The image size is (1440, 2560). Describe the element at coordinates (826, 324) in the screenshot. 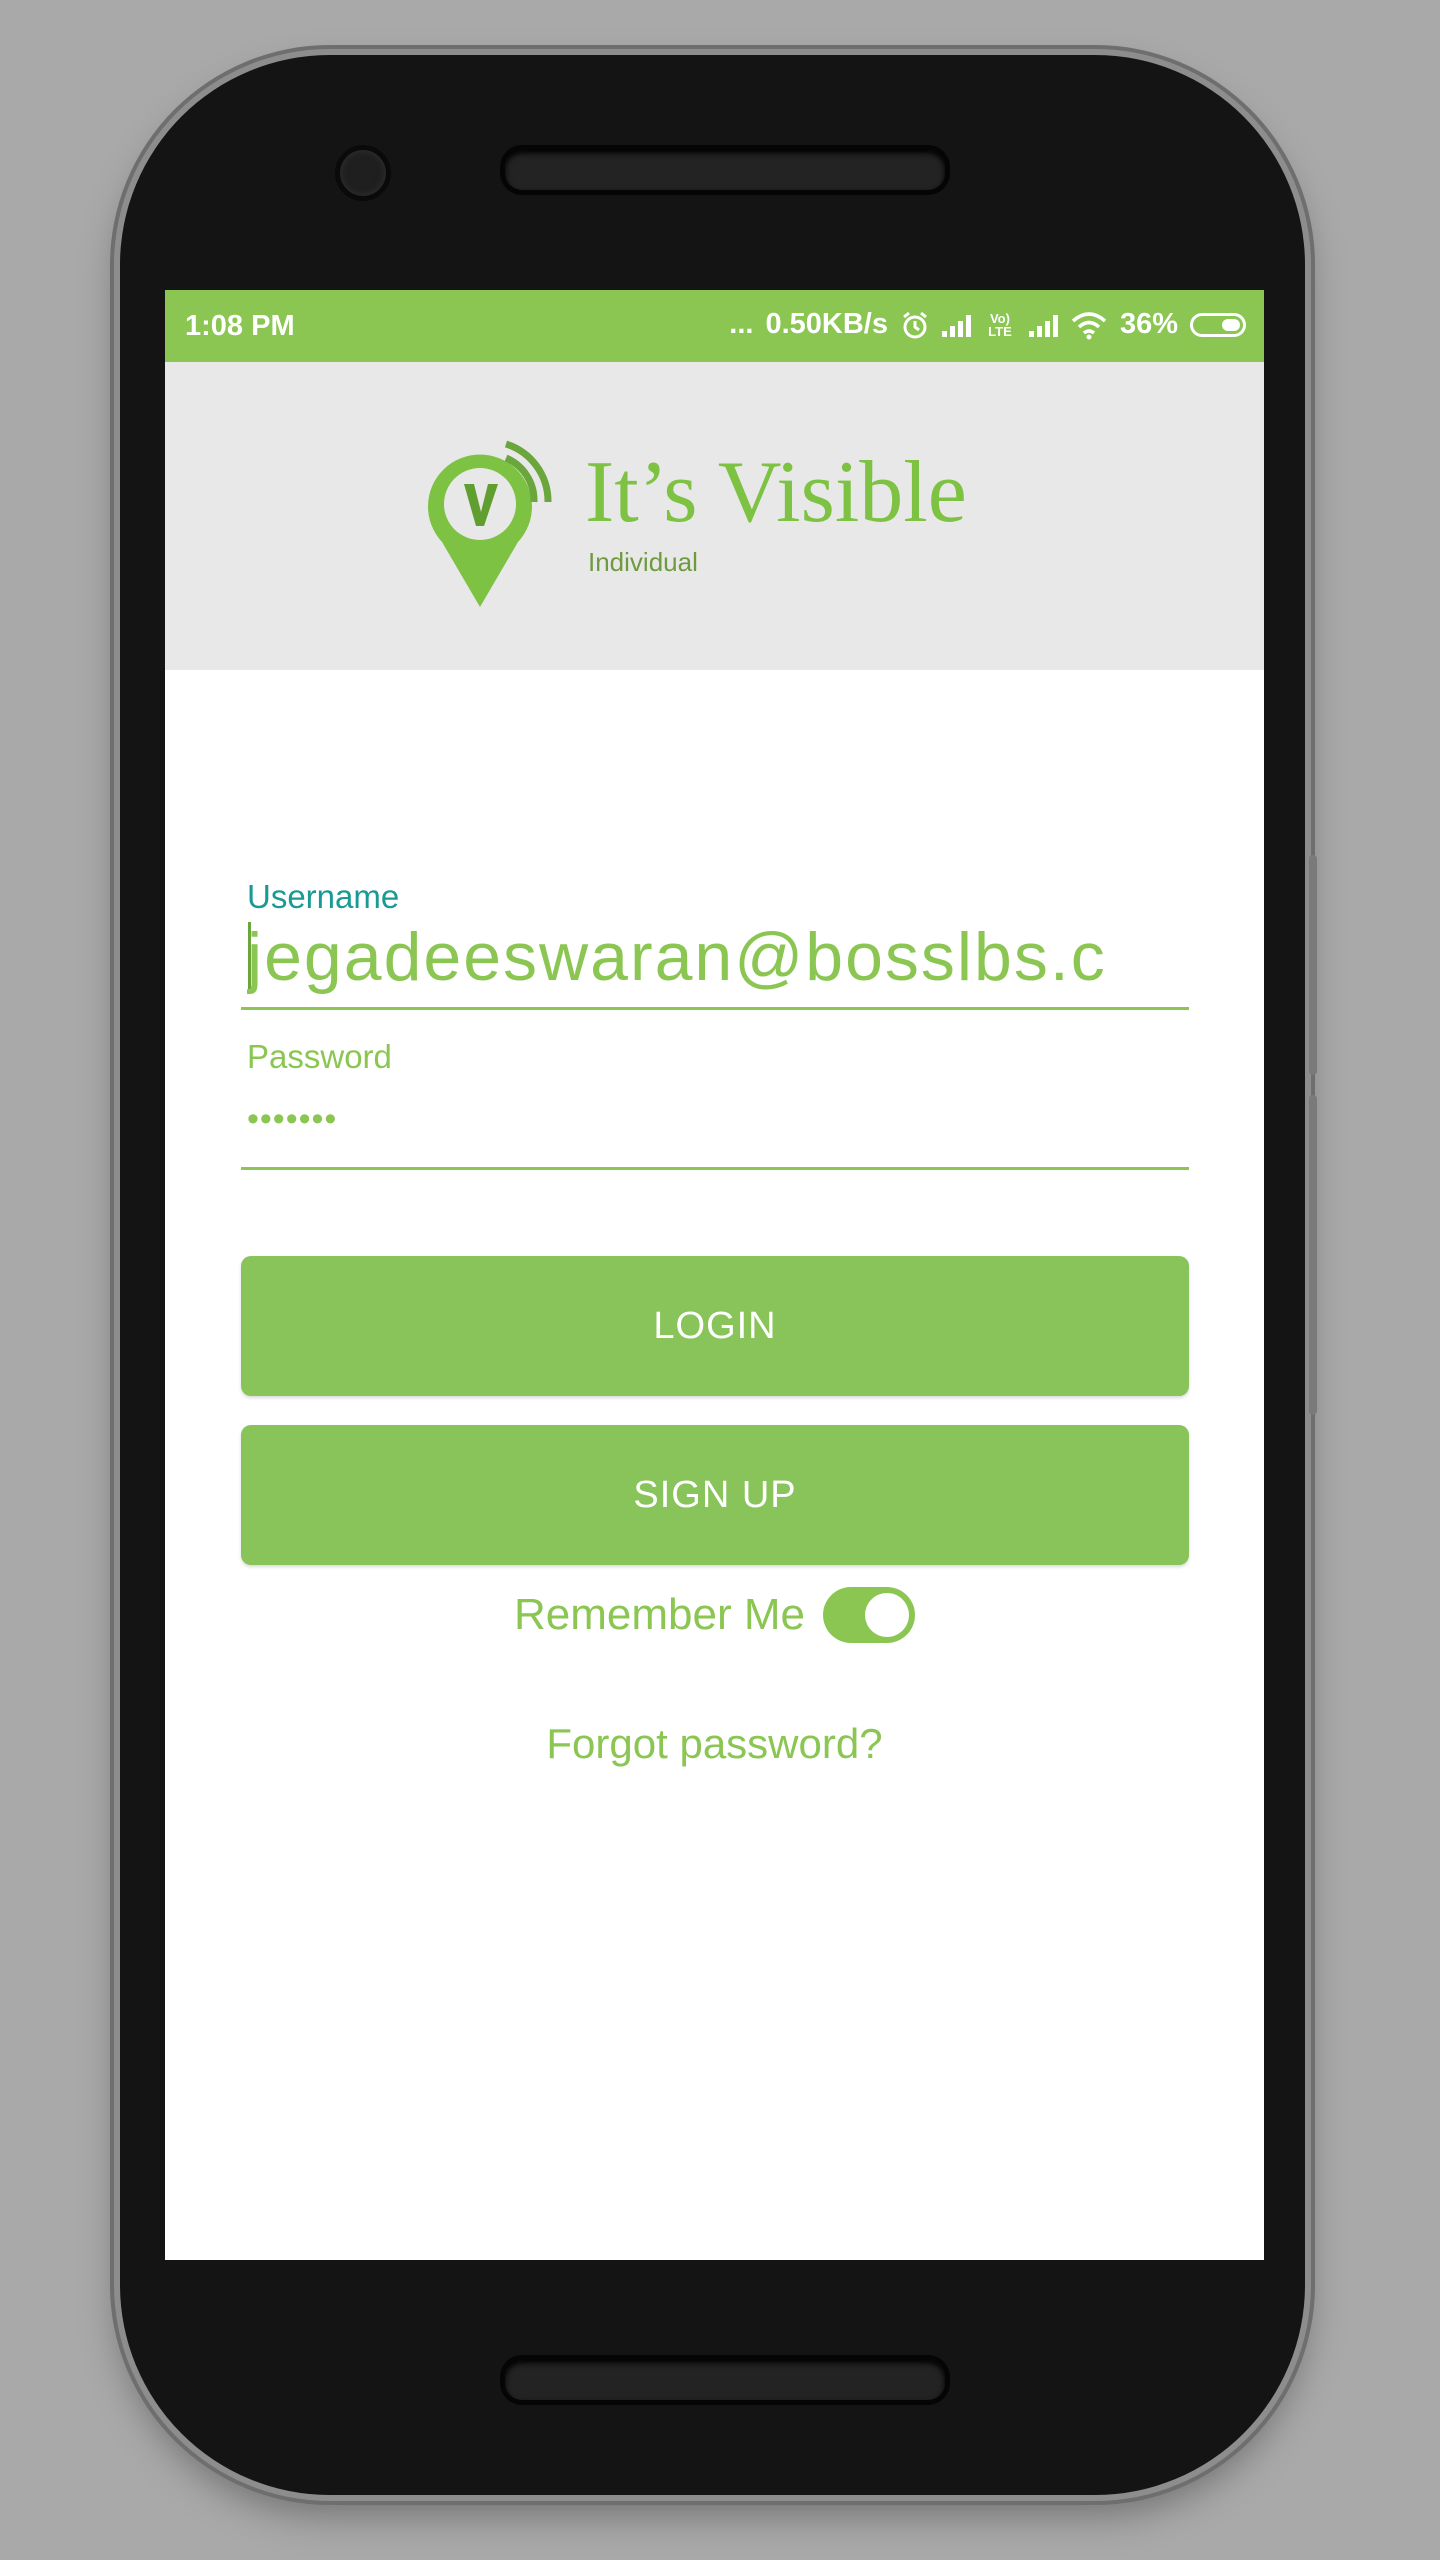

I see `network-speed: 0.50KB/s` at that location.